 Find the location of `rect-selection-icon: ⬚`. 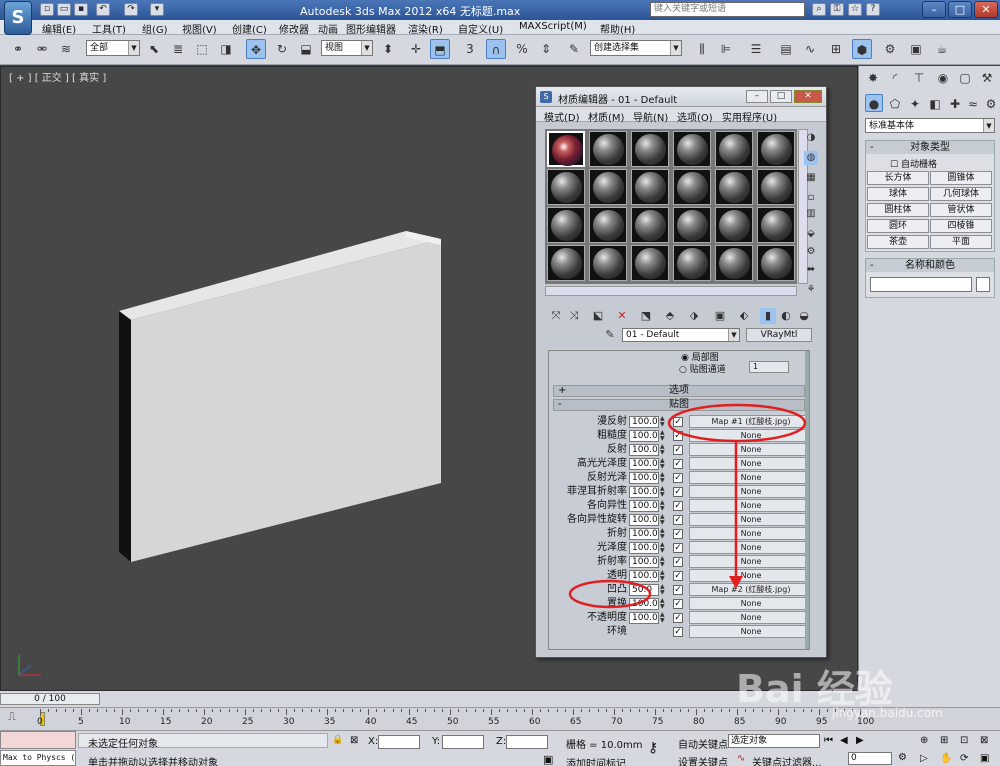

rect-selection-icon: ⬚ is located at coordinates (202, 49).